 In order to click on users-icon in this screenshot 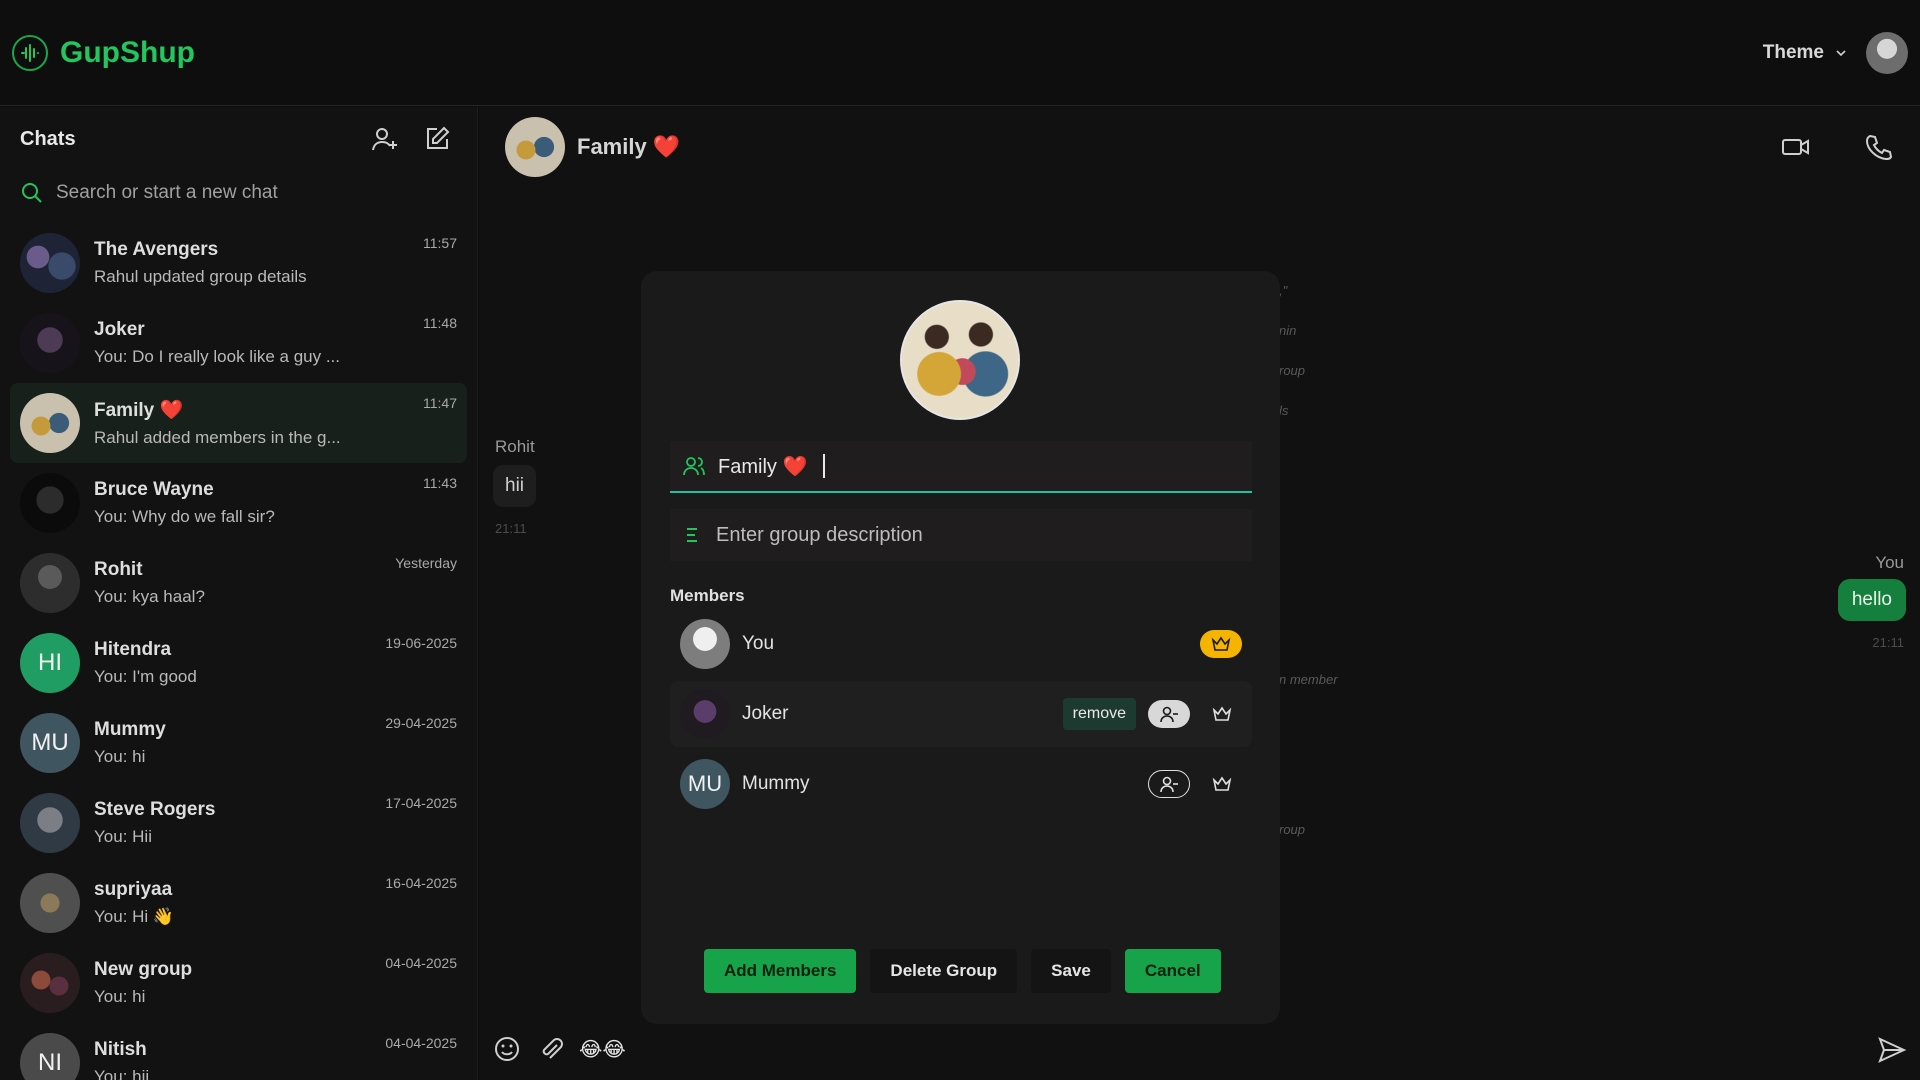, I will do `click(694, 466)`.